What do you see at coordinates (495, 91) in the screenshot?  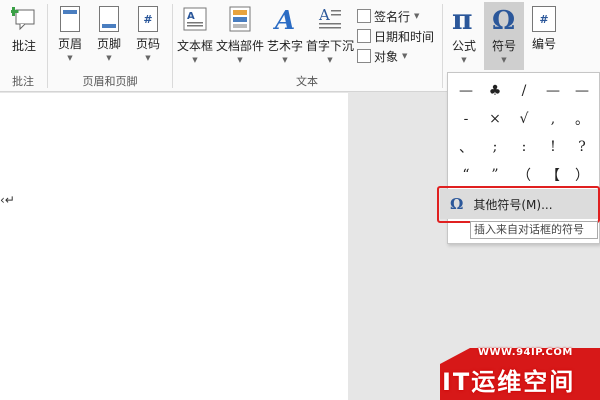 I see `symbol-cell: ♣` at bounding box center [495, 91].